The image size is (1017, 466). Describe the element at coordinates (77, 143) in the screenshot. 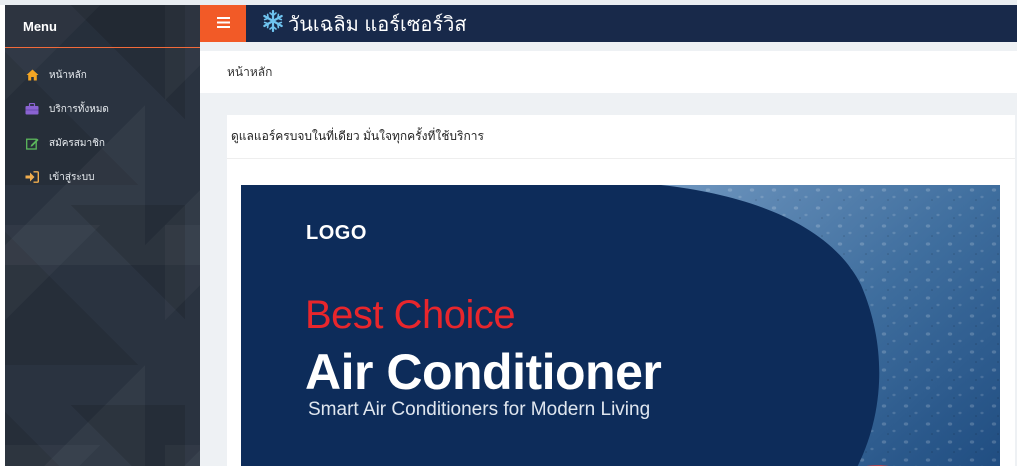

I see `sidebar-item-label: สมัครสมาชิก` at that location.